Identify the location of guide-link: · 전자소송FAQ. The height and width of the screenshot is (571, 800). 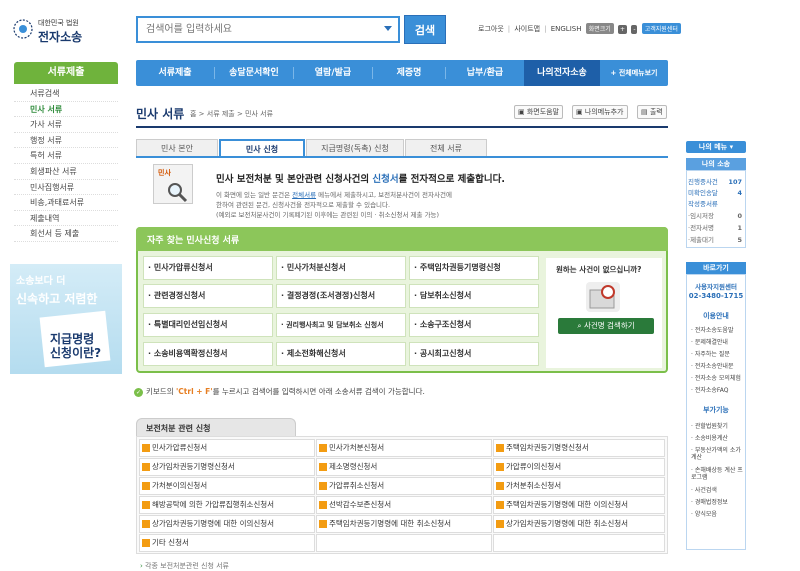
(710, 390).